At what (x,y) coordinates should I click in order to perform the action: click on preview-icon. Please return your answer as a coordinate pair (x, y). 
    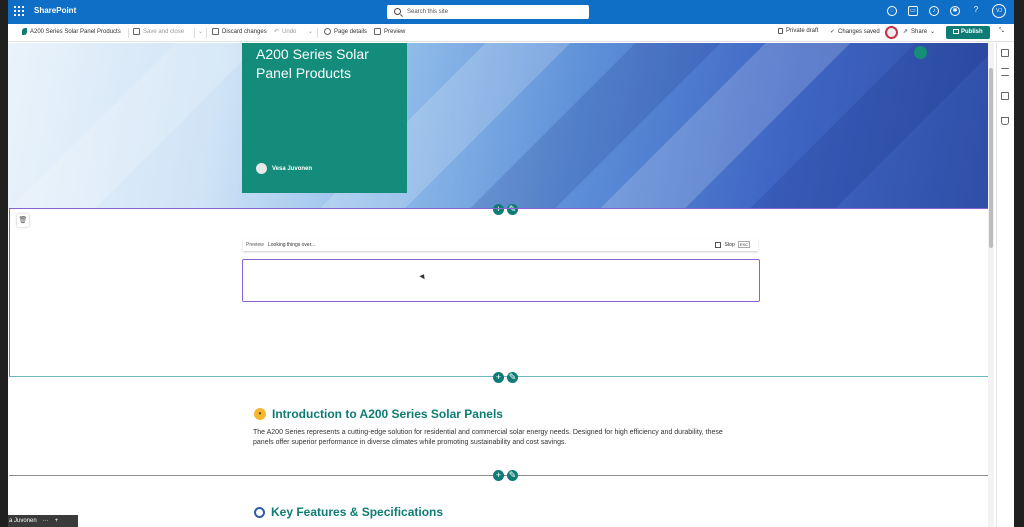
    Looking at the image, I should click on (377, 31).